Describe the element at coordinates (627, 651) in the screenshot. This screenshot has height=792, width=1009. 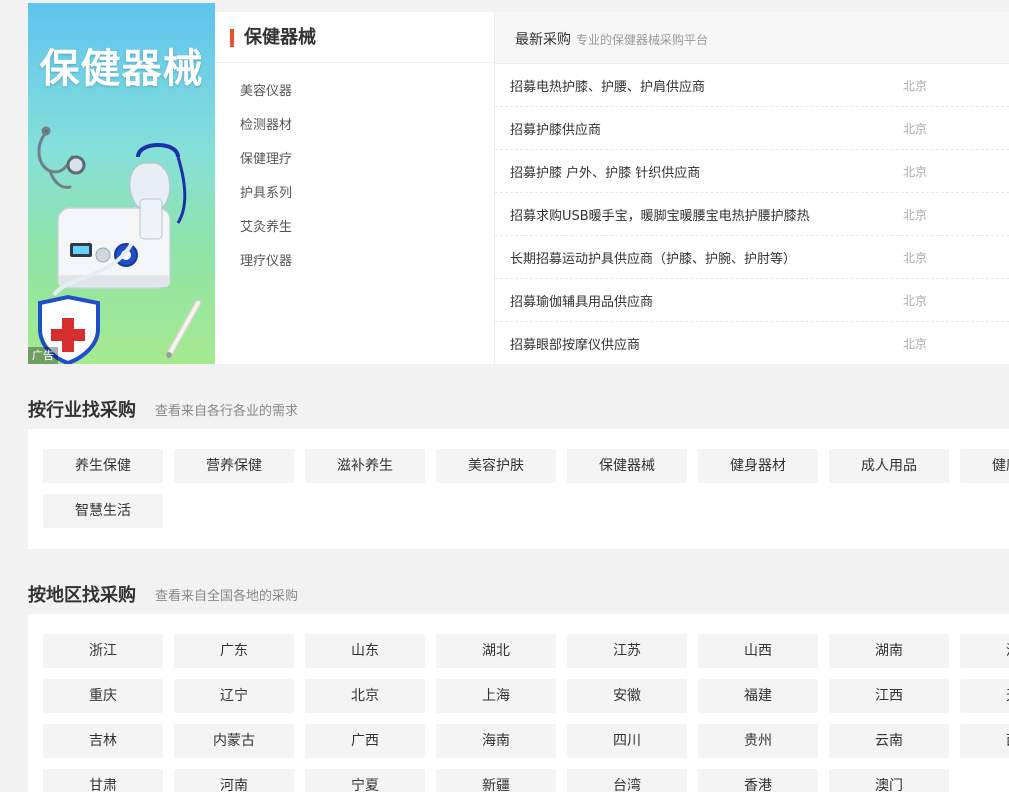
I see `region-tag: 江苏` at that location.